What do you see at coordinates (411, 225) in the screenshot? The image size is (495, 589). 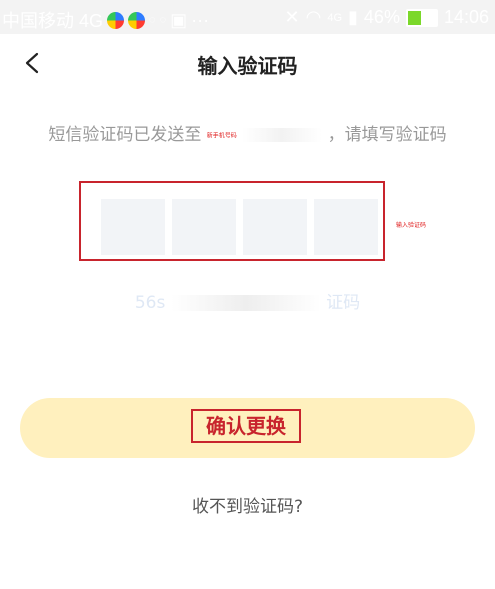 I see `code-annotation: 输入验证码` at bounding box center [411, 225].